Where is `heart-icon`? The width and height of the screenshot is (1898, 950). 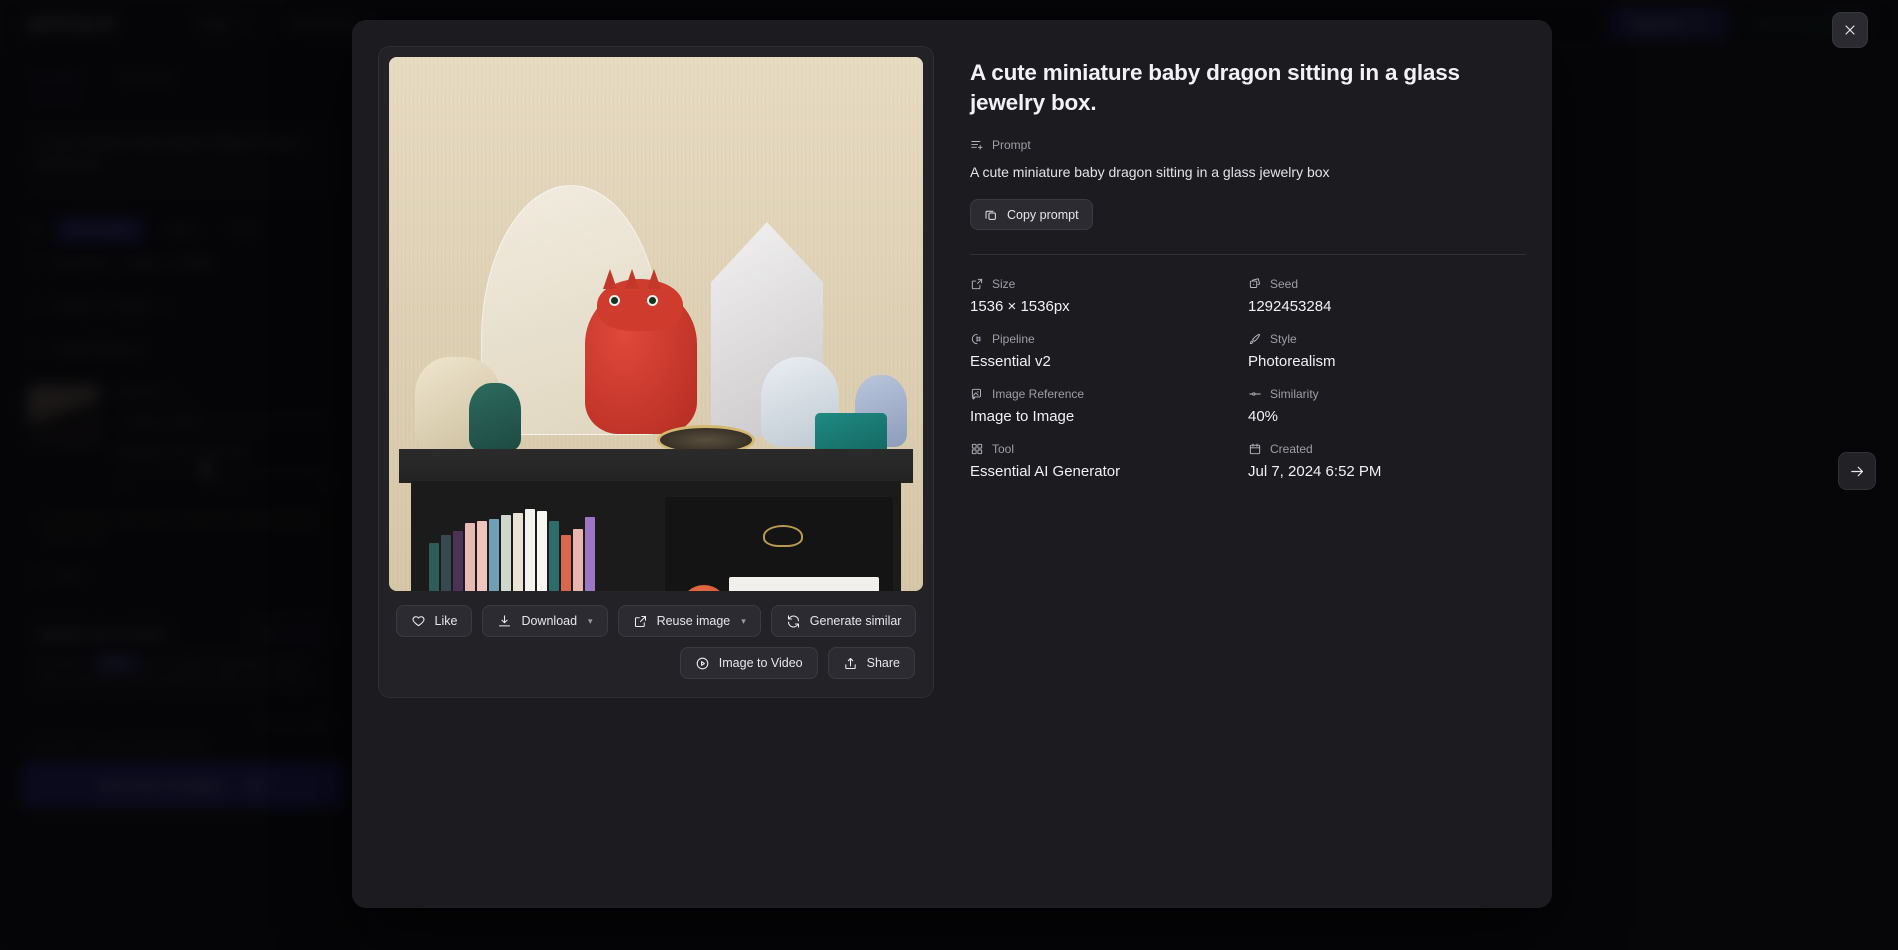 heart-icon is located at coordinates (418, 620).